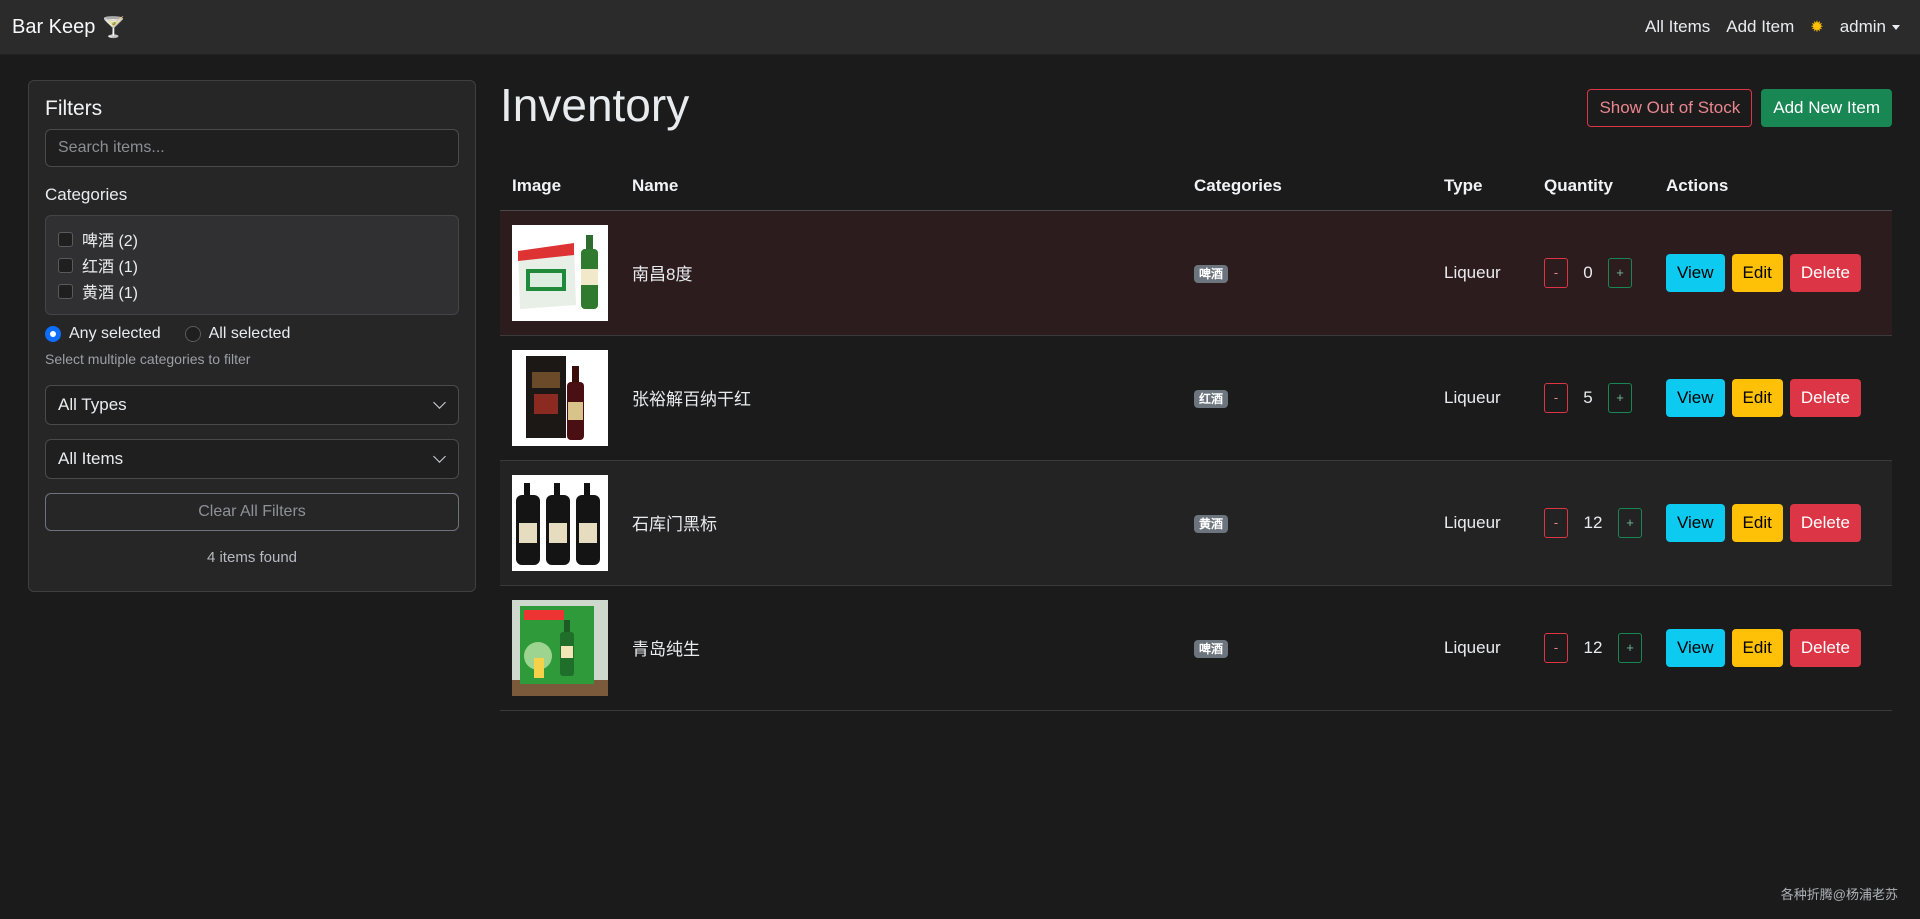 The width and height of the screenshot is (1920, 919). I want to click on all-selected-radio, so click(192, 334).